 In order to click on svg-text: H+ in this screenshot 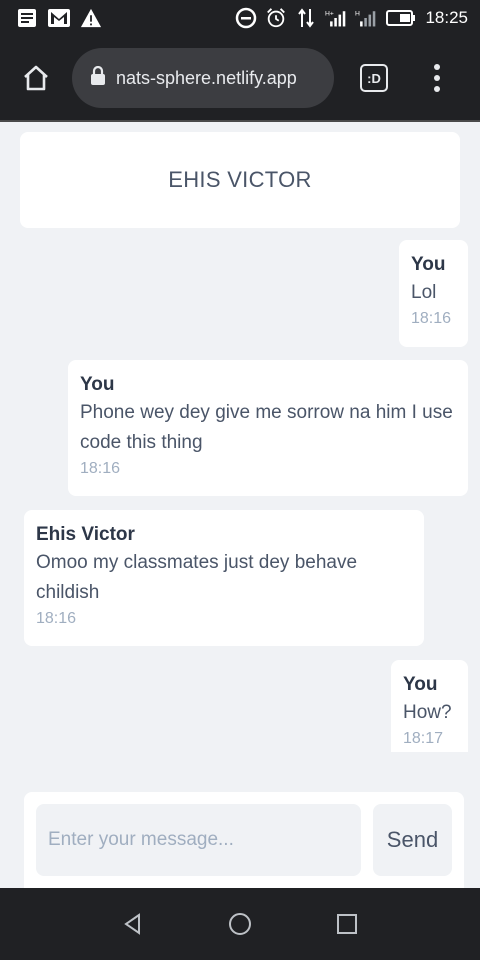, I will do `click(329, 13)`.